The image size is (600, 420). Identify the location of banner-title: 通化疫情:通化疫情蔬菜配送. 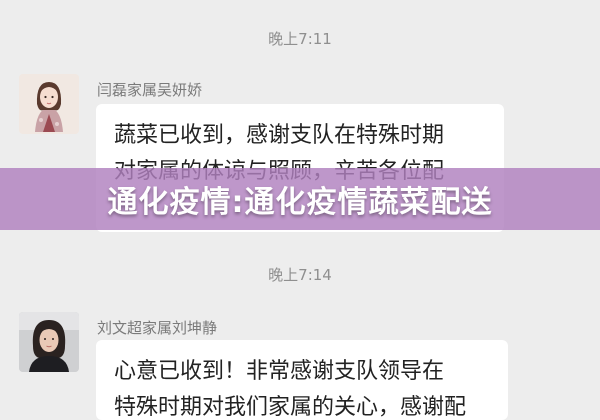
(300, 202).